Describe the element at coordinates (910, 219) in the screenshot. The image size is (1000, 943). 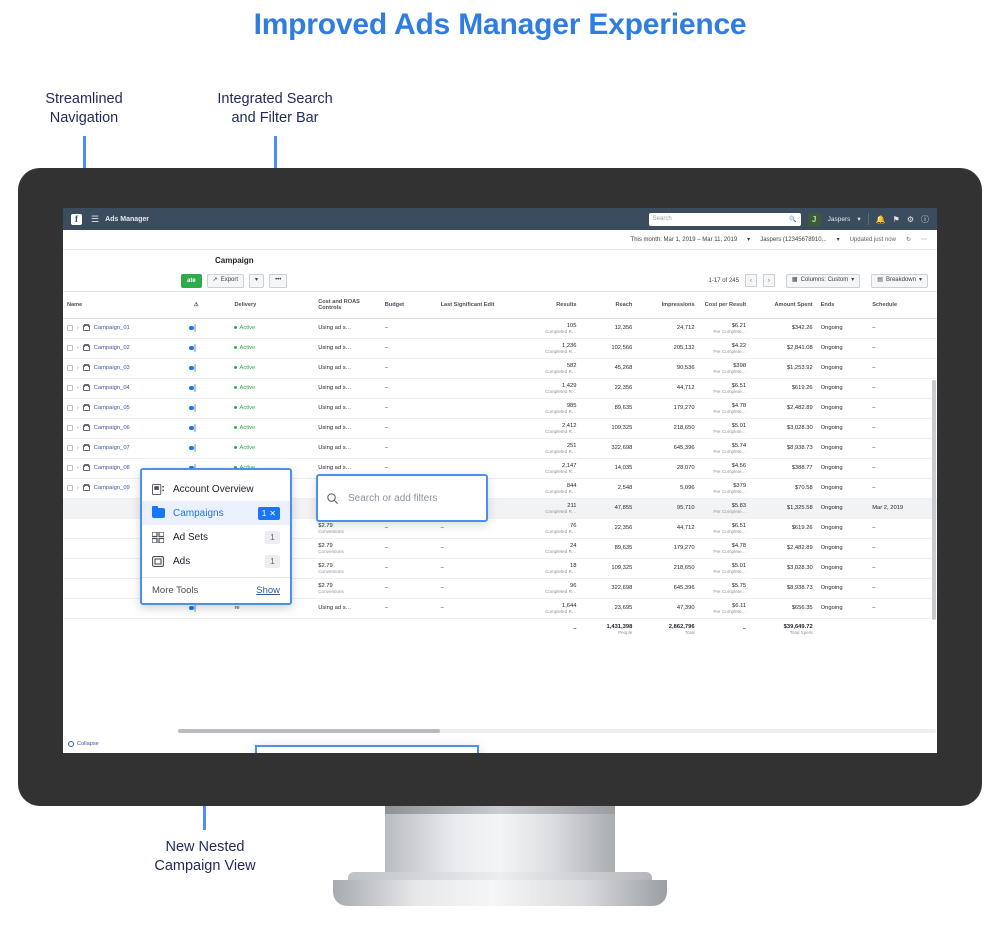
I see `gear-icon: ⚙` at that location.